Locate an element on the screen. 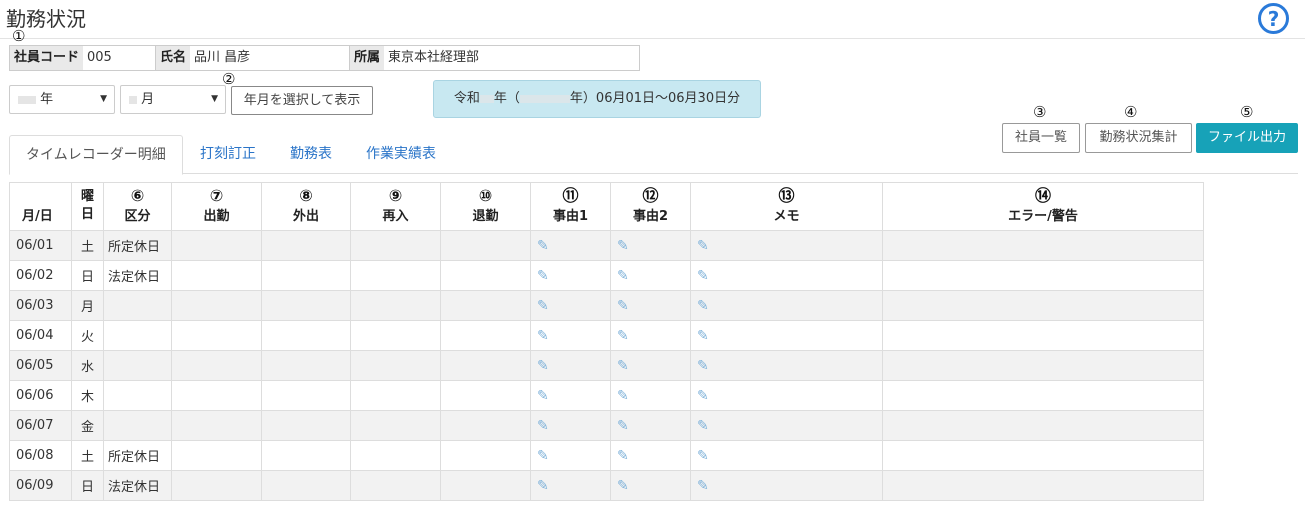 Image resolution: width=1305 pixels, height=506 pixels. year-select: 年 ▼ is located at coordinates (62, 99).